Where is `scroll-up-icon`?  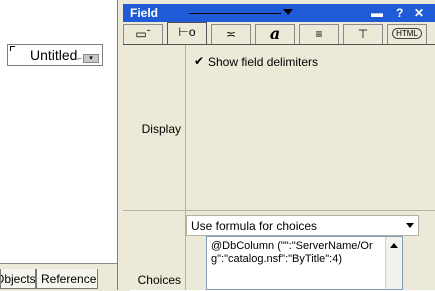 scroll-up-icon is located at coordinates (394, 245).